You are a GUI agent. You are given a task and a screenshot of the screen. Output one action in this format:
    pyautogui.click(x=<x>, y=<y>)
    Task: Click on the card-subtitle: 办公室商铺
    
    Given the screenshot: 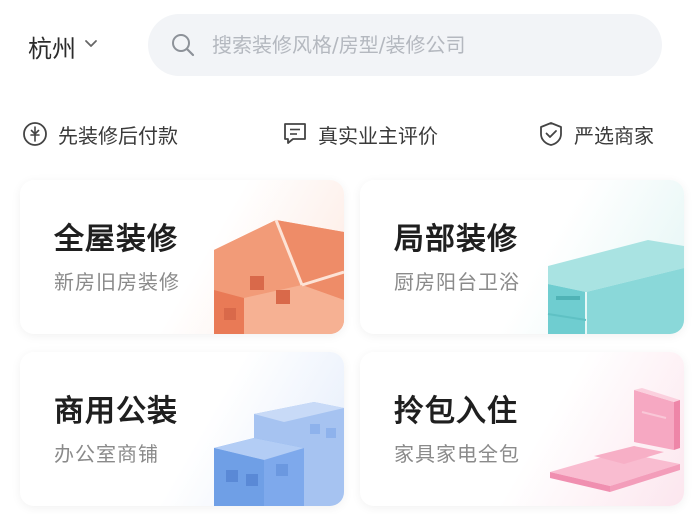 What is the action you would take?
    pyautogui.click(x=106, y=454)
    